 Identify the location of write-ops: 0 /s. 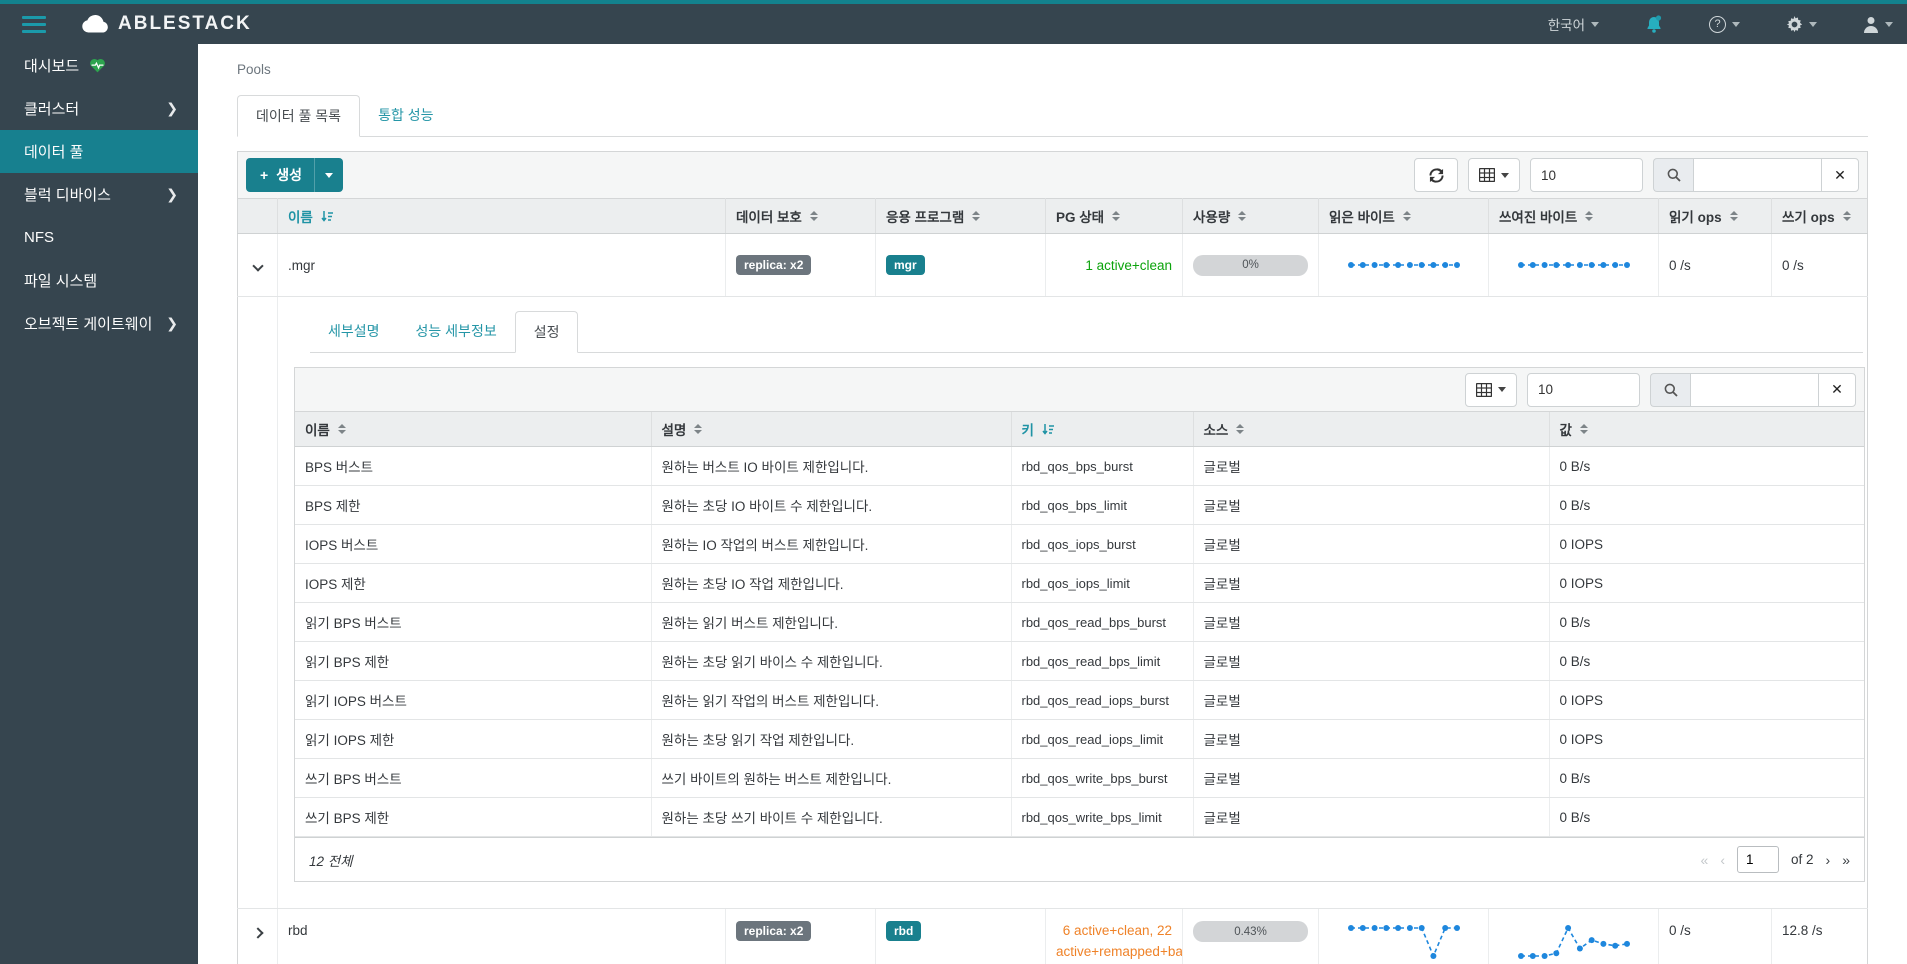
(1819, 265).